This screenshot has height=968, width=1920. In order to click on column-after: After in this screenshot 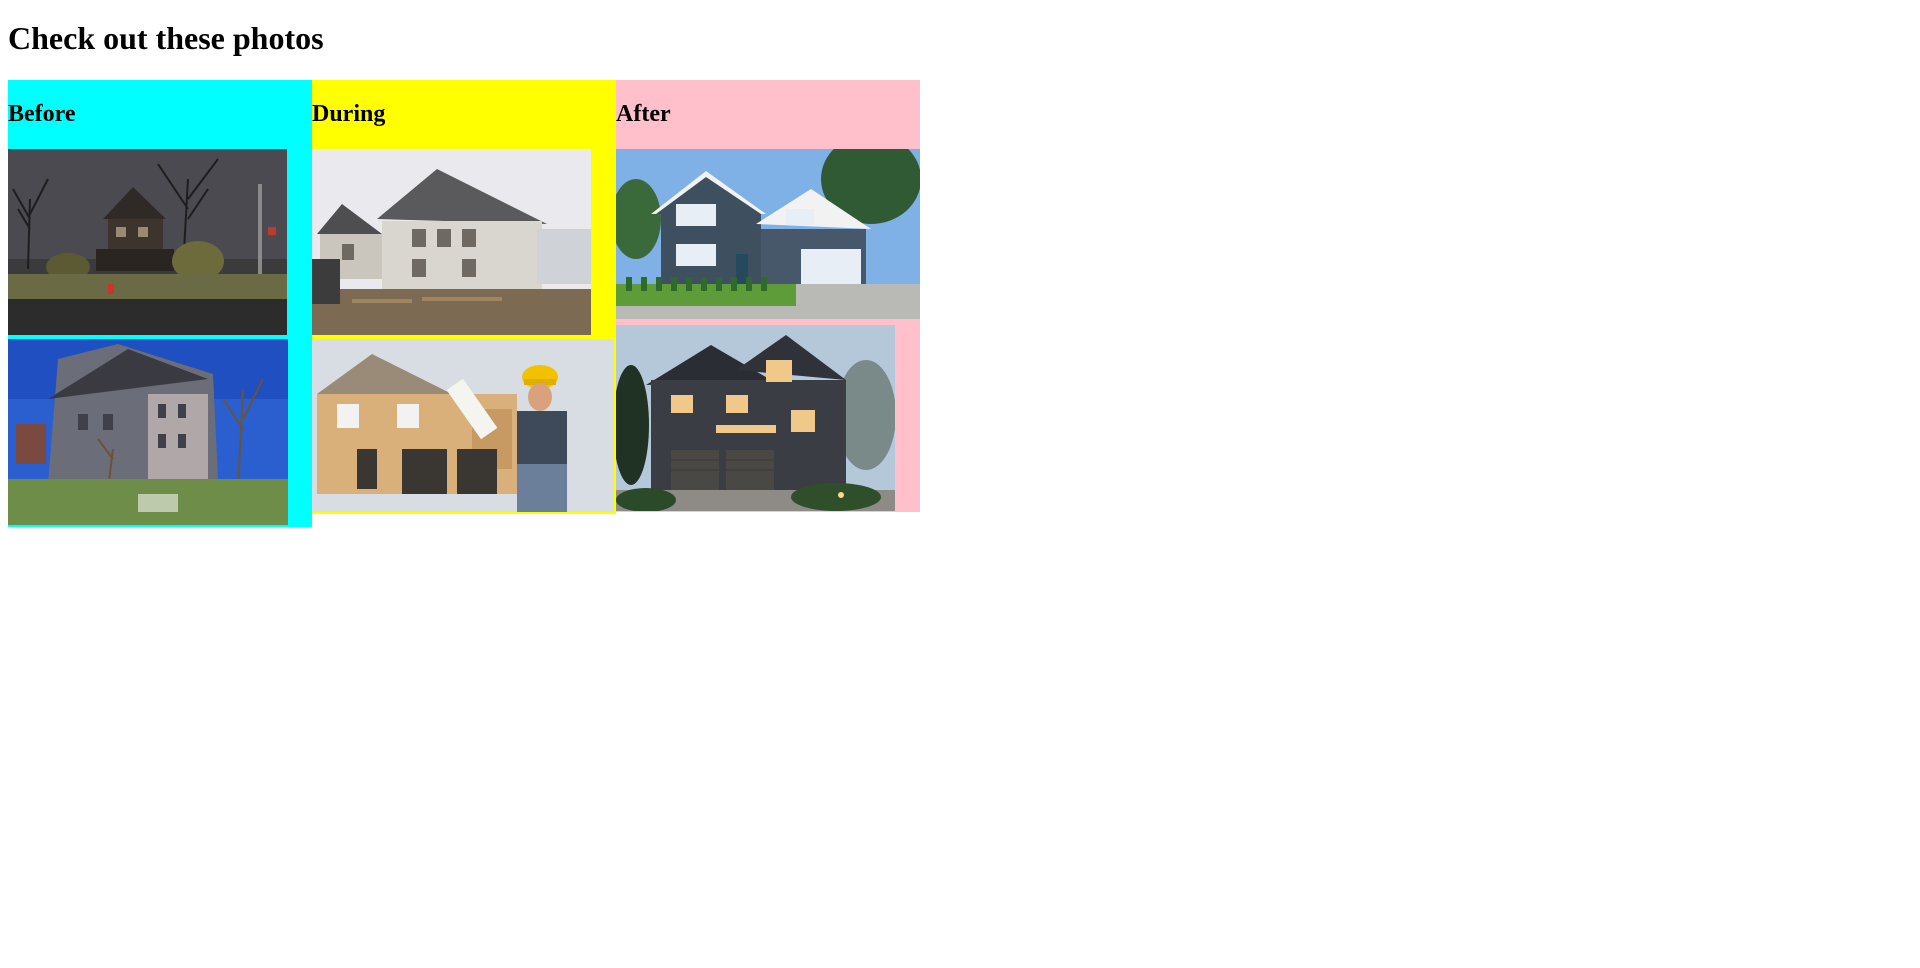, I will do `click(768, 296)`.